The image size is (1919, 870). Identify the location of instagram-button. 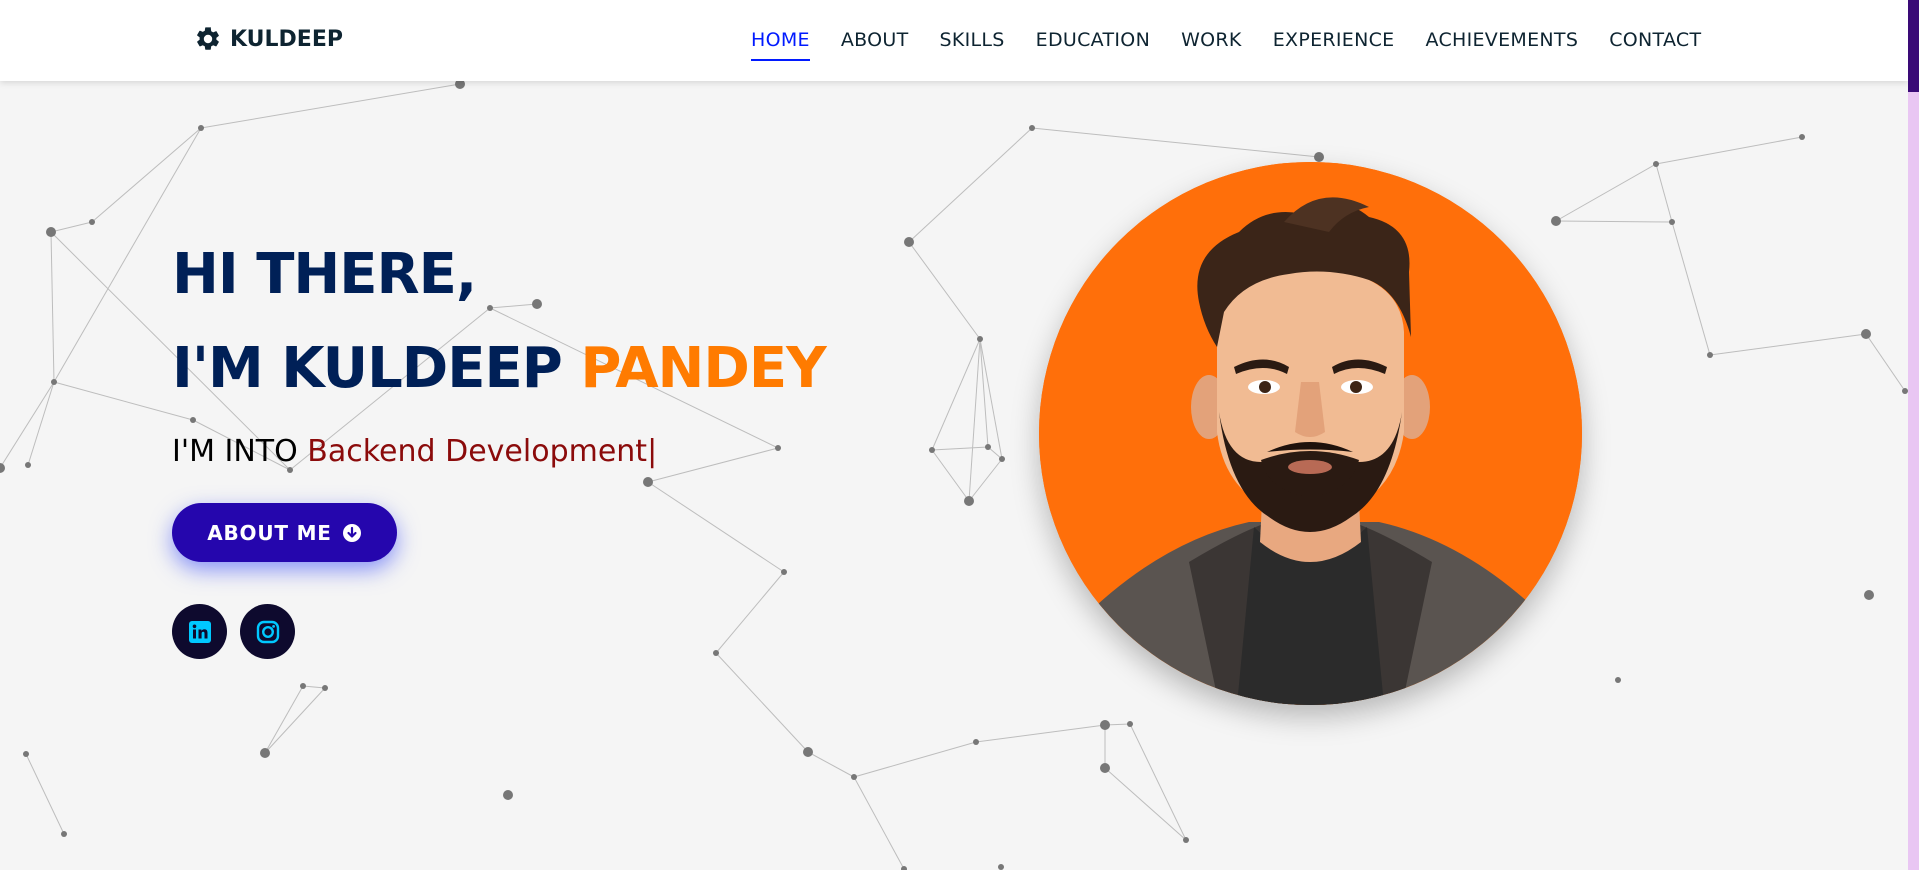
(267, 631).